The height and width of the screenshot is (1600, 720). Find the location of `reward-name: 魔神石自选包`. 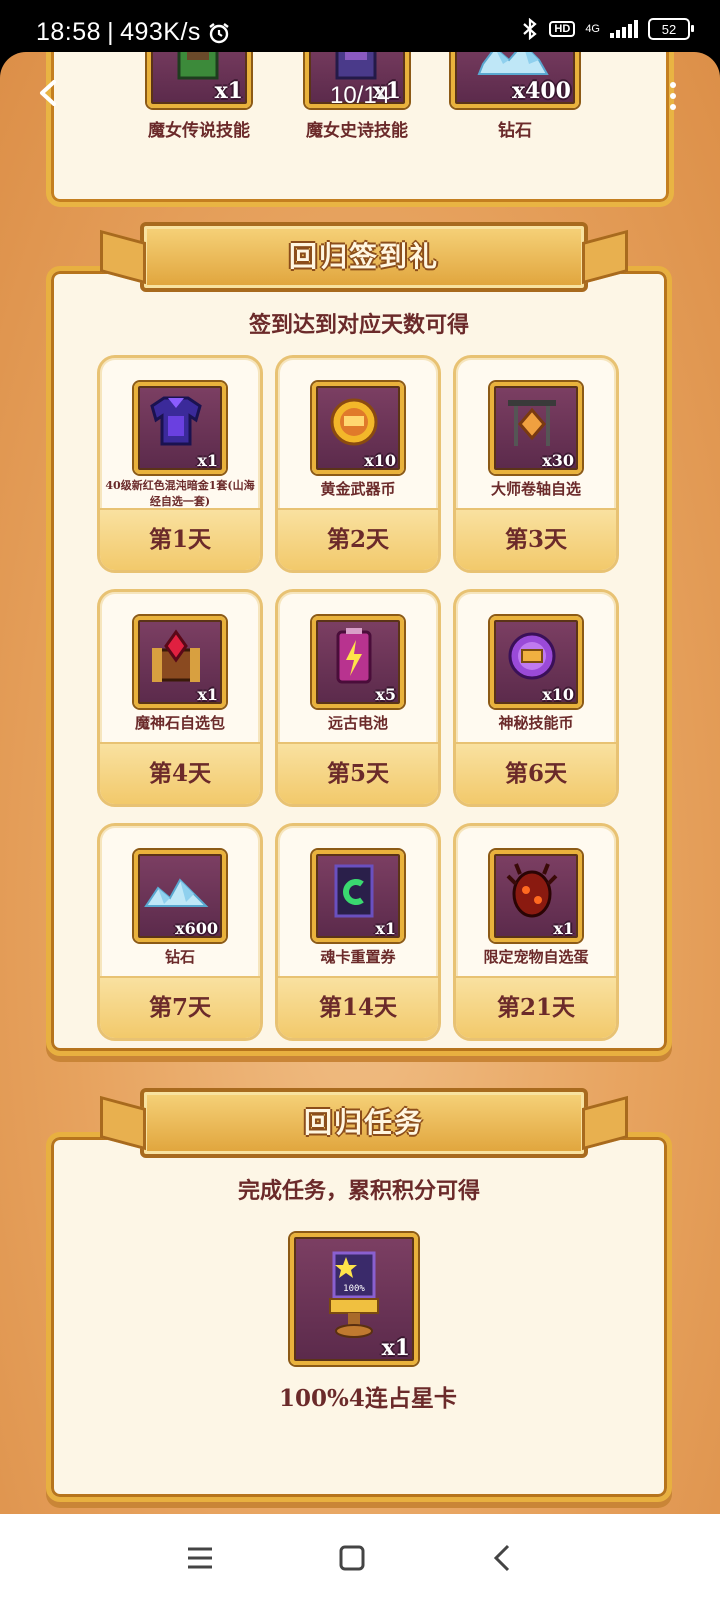

reward-name: 魔神石自选包 is located at coordinates (179, 723).